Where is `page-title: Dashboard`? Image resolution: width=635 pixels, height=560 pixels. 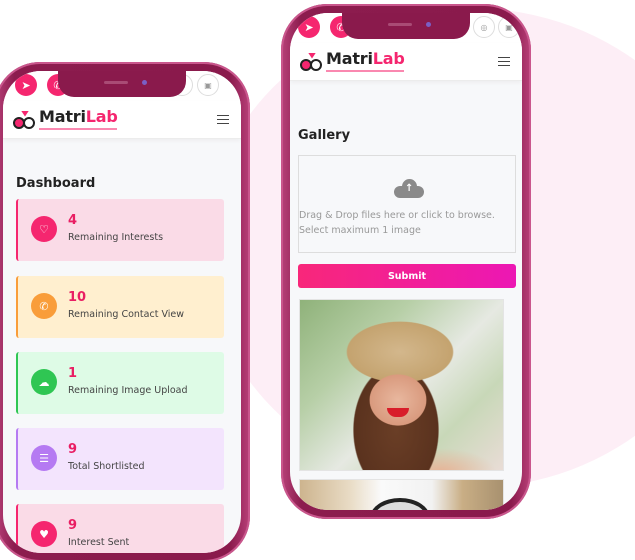 page-title: Dashboard is located at coordinates (56, 183).